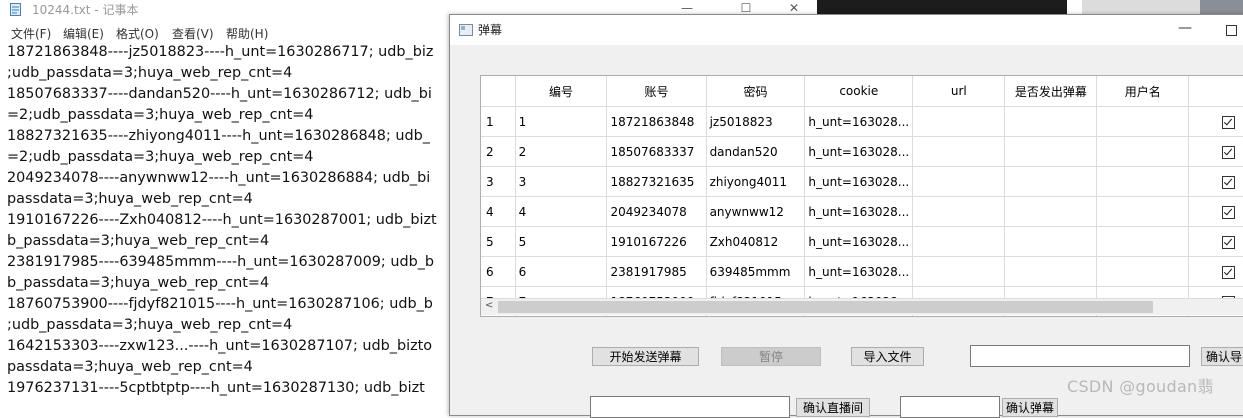  I want to click on cell-id: 6, so click(561, 271).